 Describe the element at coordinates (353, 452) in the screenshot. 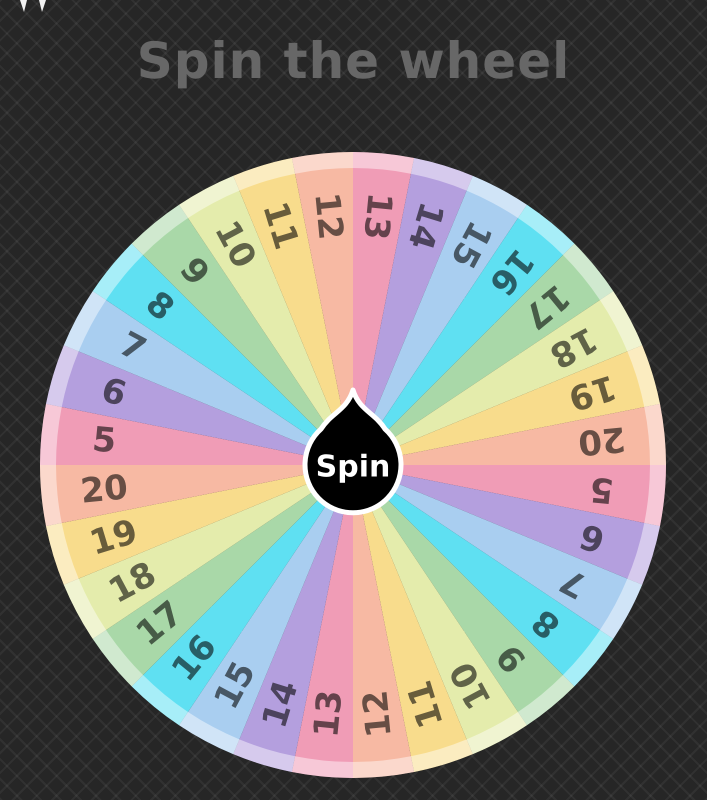

I see `spin-button: Spin` at that location.